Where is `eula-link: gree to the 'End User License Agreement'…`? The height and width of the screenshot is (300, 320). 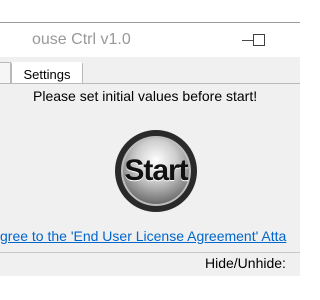
eula-link: gree to the 'End User License Agreement'… is located at coordinates (143, 236).